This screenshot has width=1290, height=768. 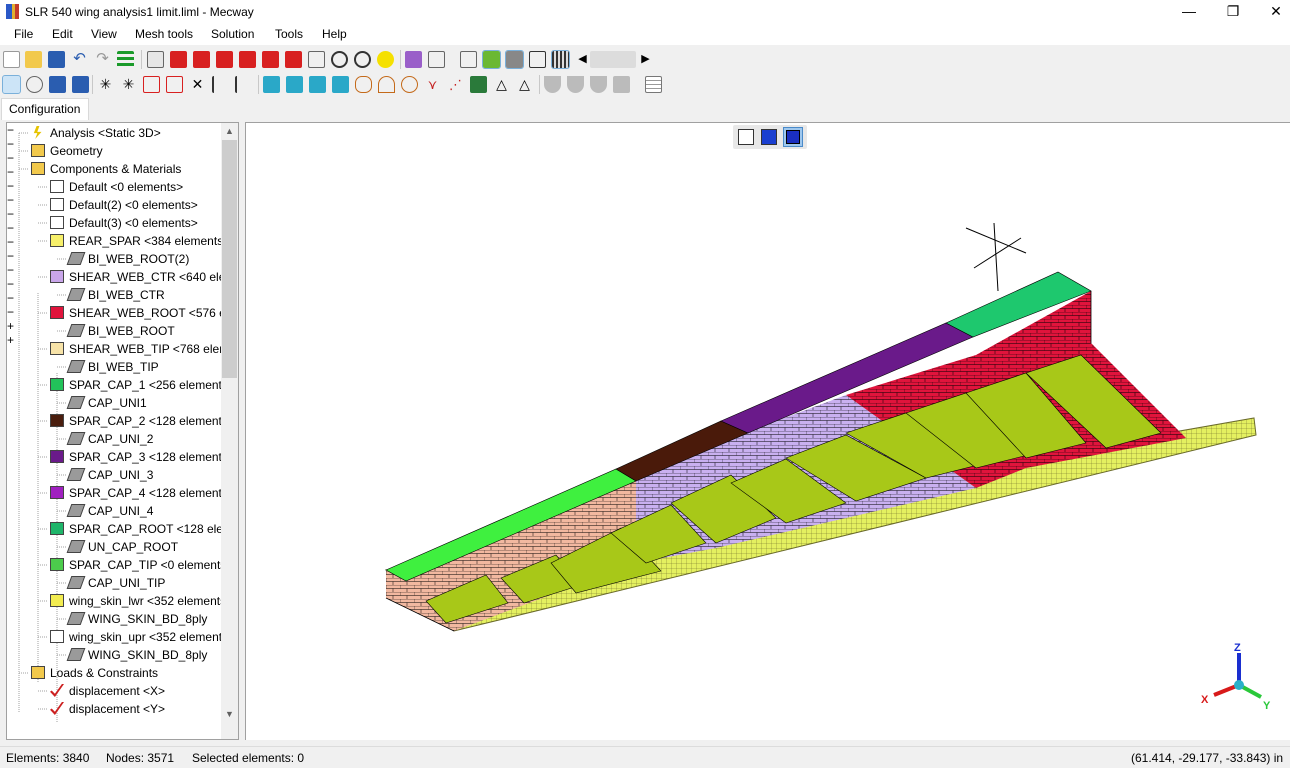 What do you see at coordinates (115, 295) in the screenshot?
I see `tree-item: BI_WEB_CTR` at bounding box center [115, 295].